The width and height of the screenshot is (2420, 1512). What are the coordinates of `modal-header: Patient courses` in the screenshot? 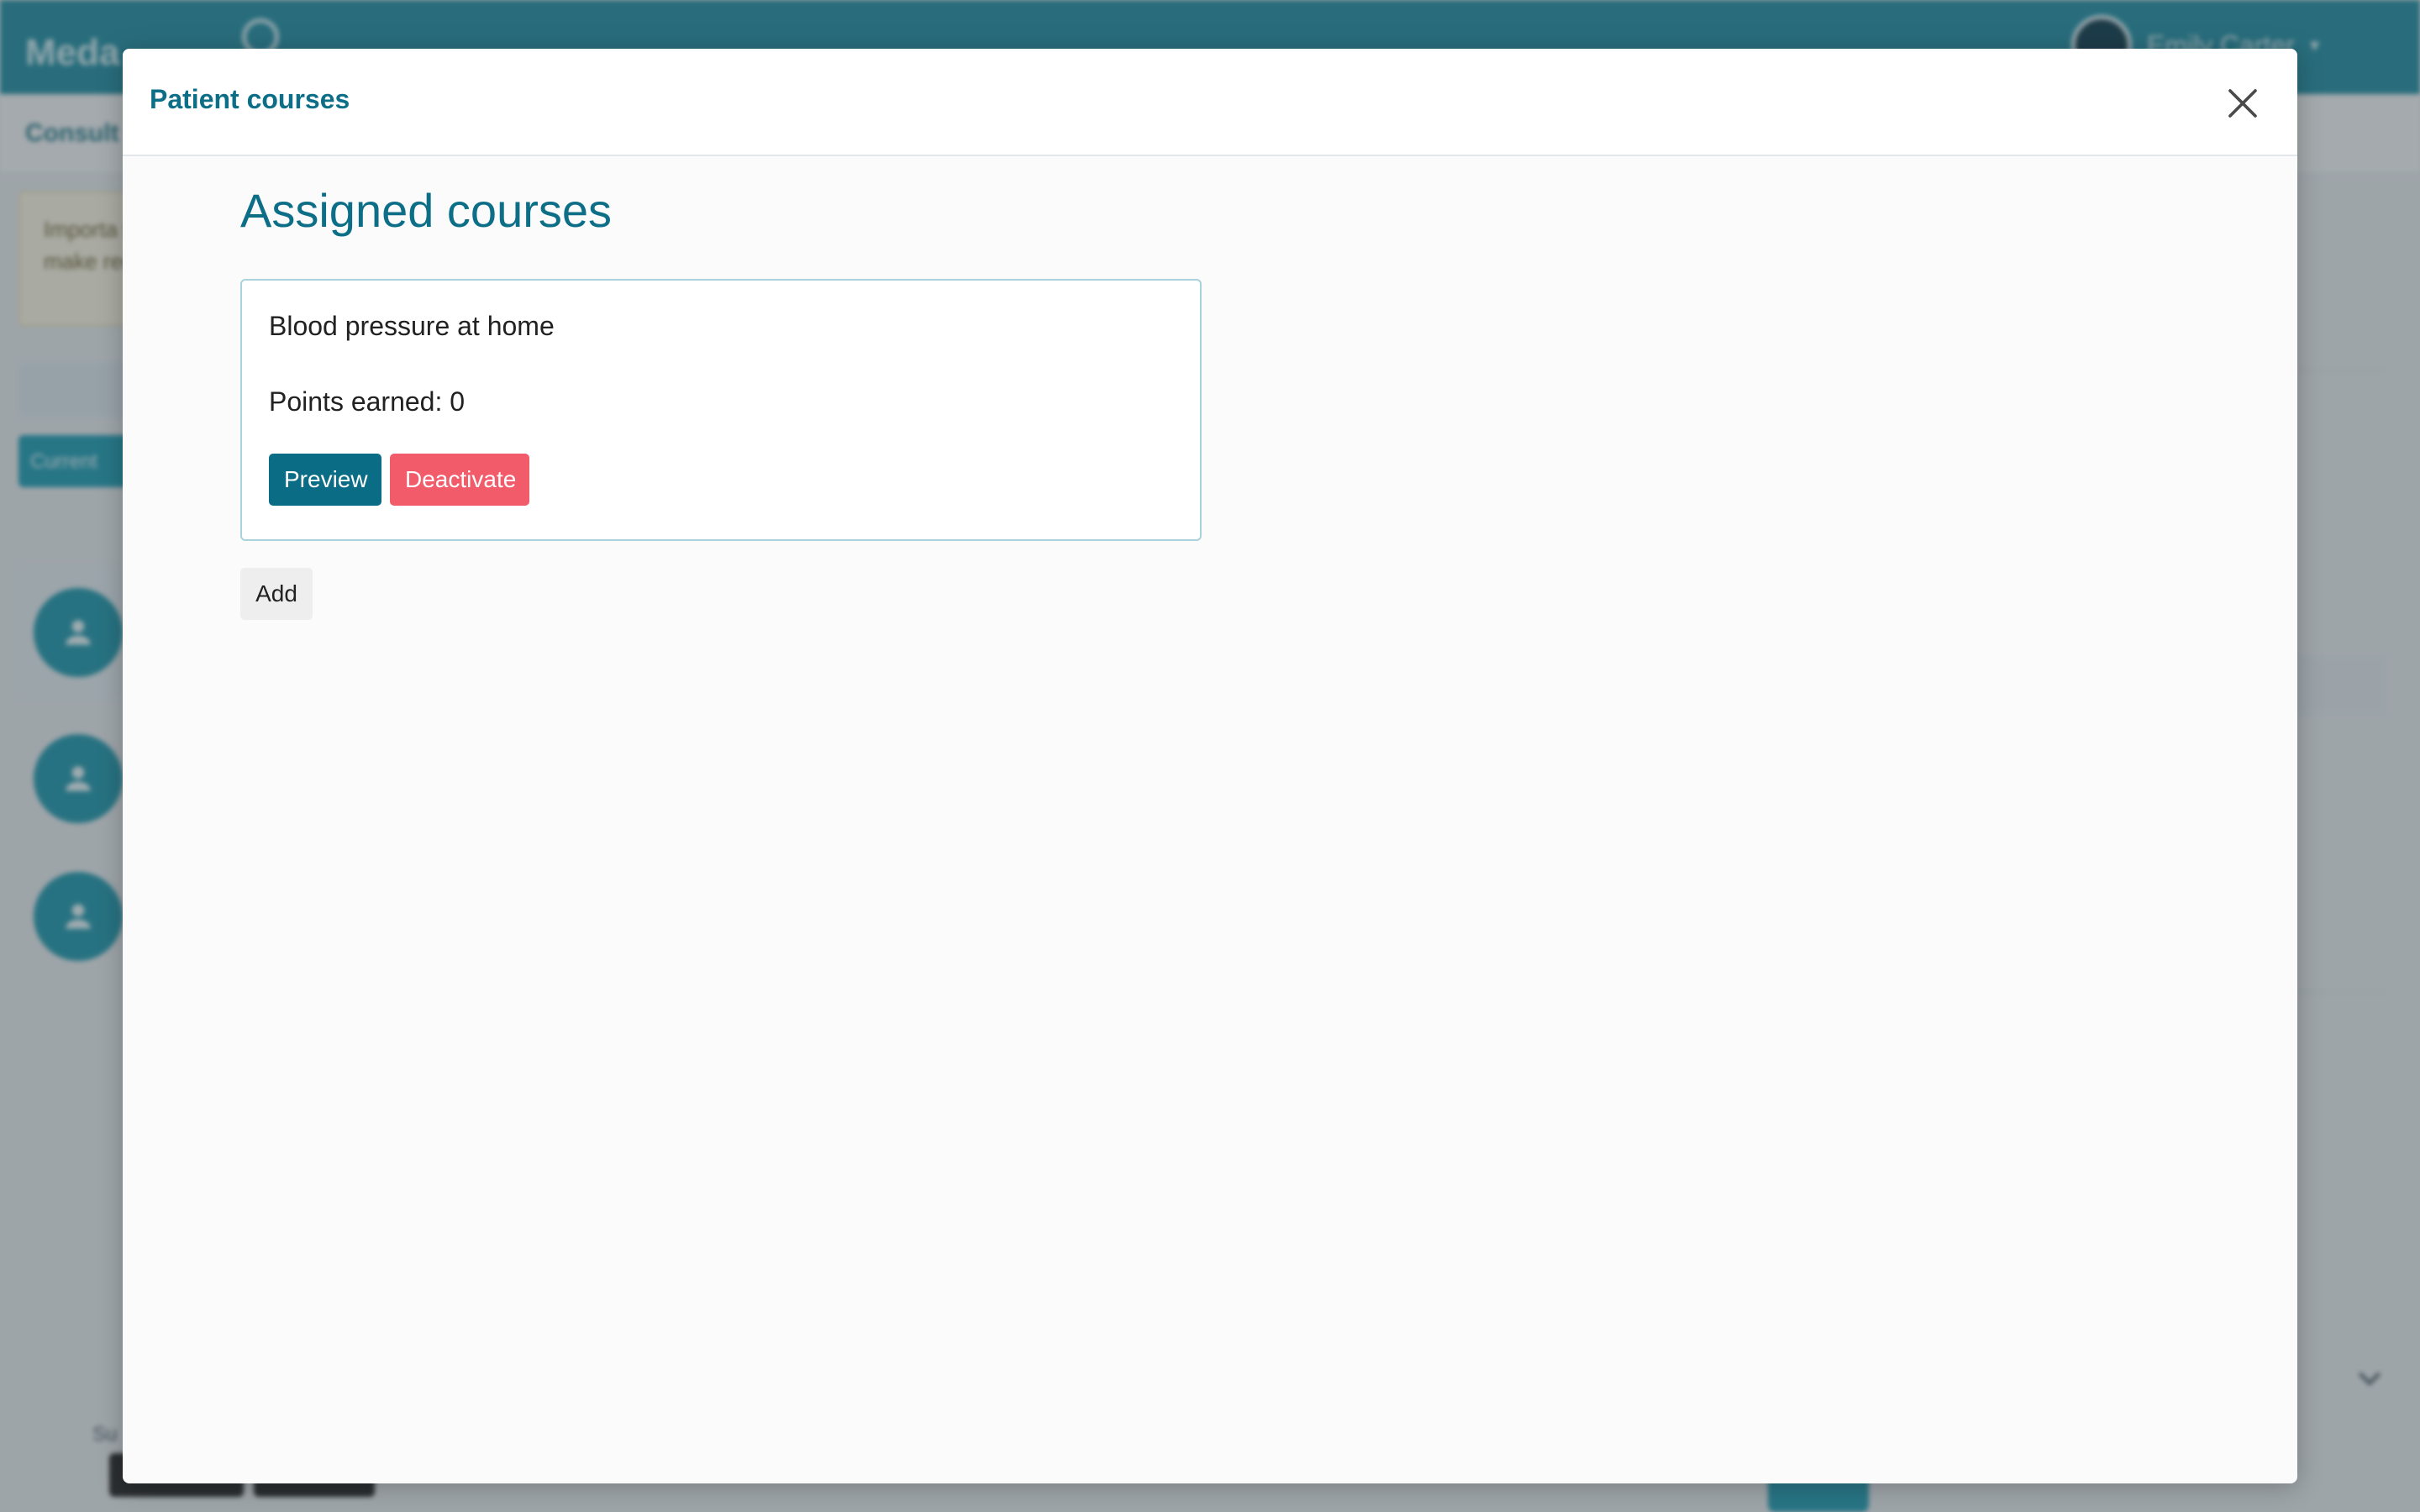 It's located at (1210, 102).